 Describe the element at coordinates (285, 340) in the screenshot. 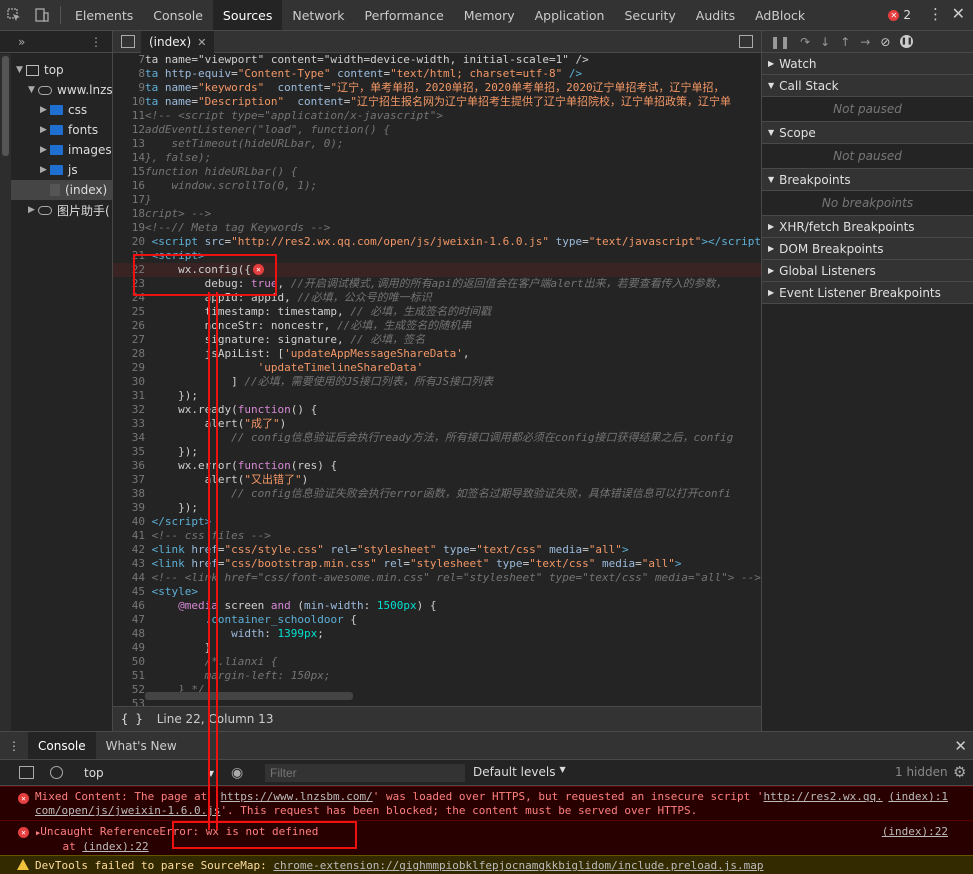

I see `code-line: signature: signature, // 必填，签名` at that location.